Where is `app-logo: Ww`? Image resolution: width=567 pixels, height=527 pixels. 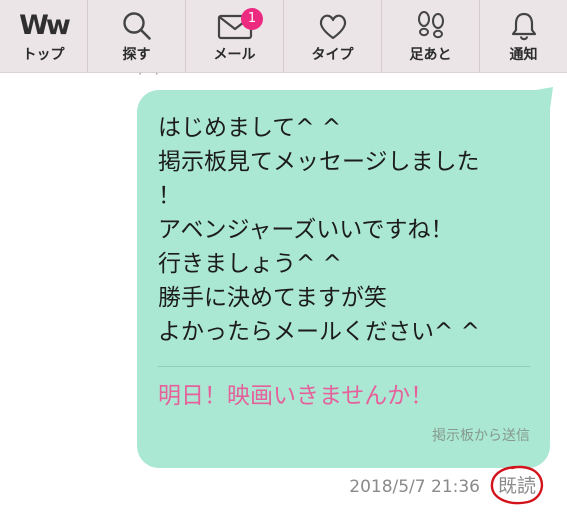 app-logo: Ww is located at coordinates (45, 25).